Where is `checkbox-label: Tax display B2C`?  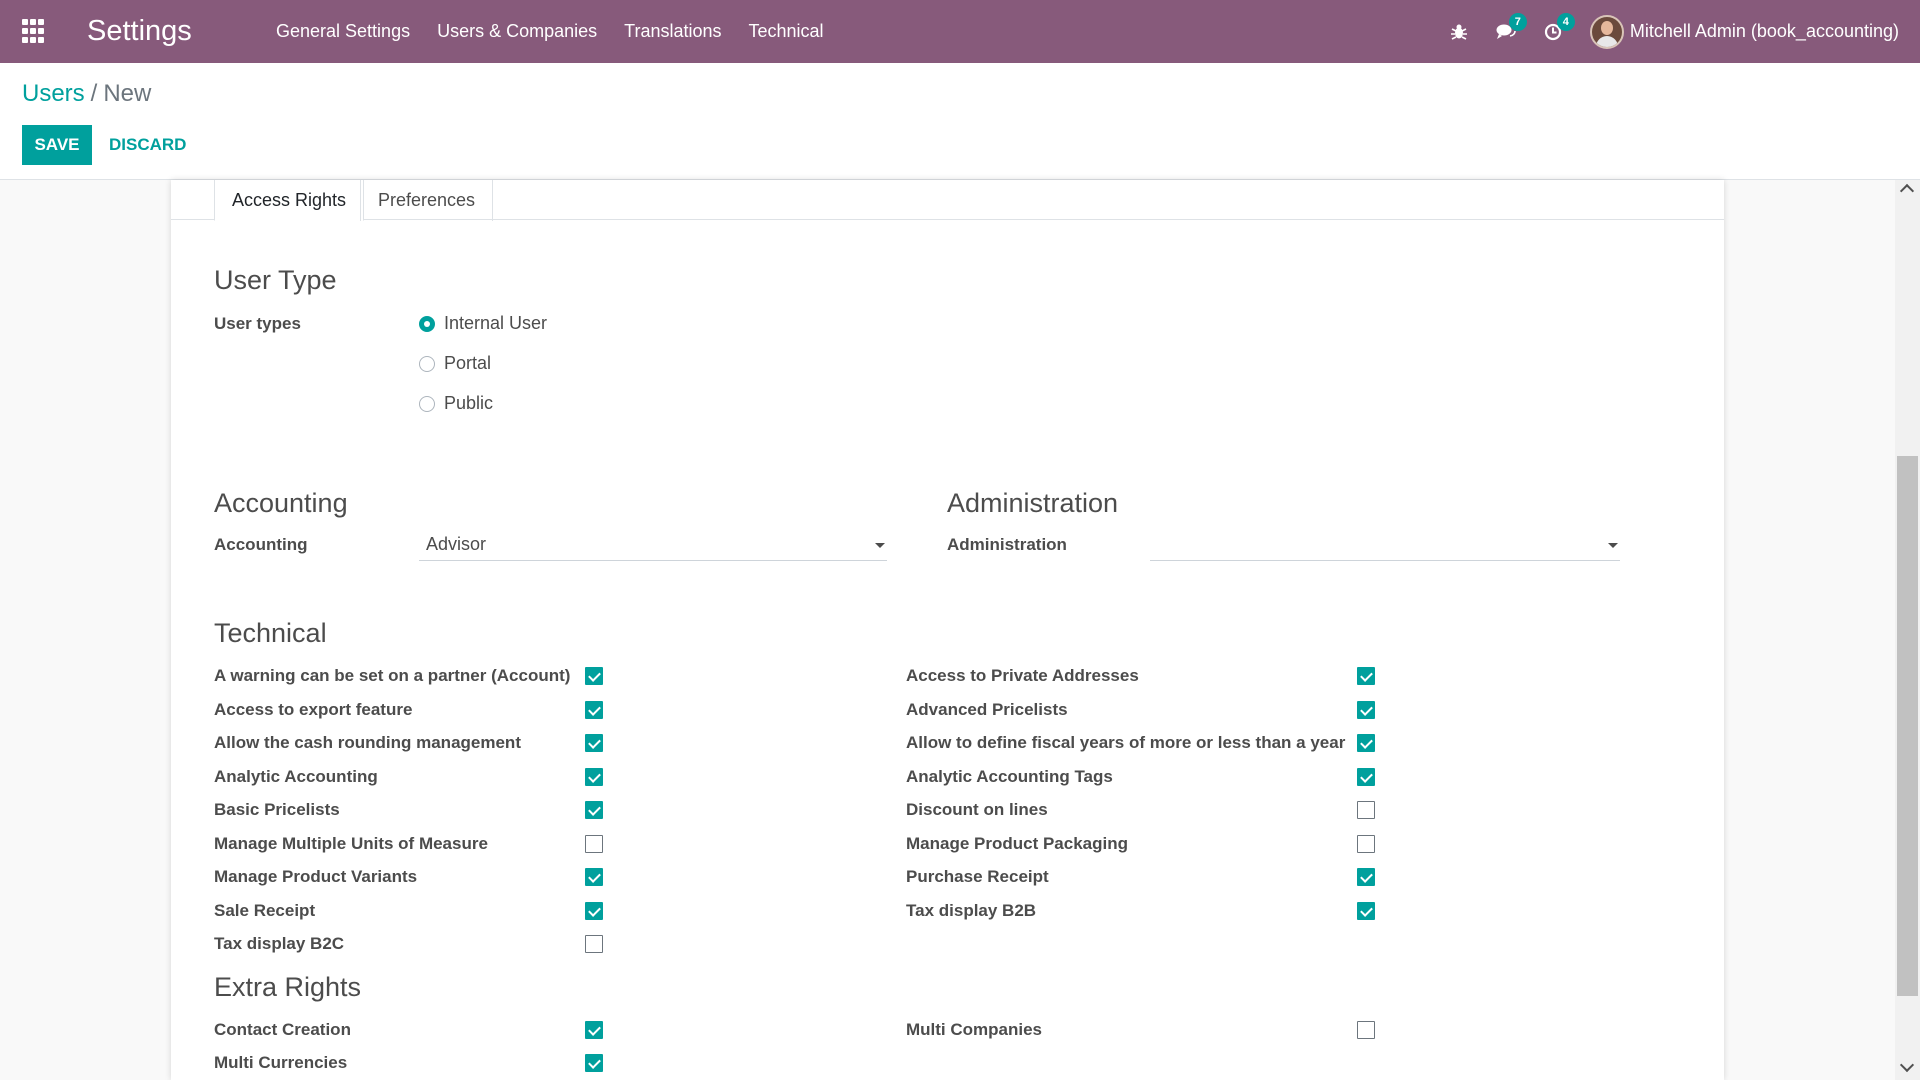
checkbox-label: Tax display B2C is located at coordinates (279, 943).